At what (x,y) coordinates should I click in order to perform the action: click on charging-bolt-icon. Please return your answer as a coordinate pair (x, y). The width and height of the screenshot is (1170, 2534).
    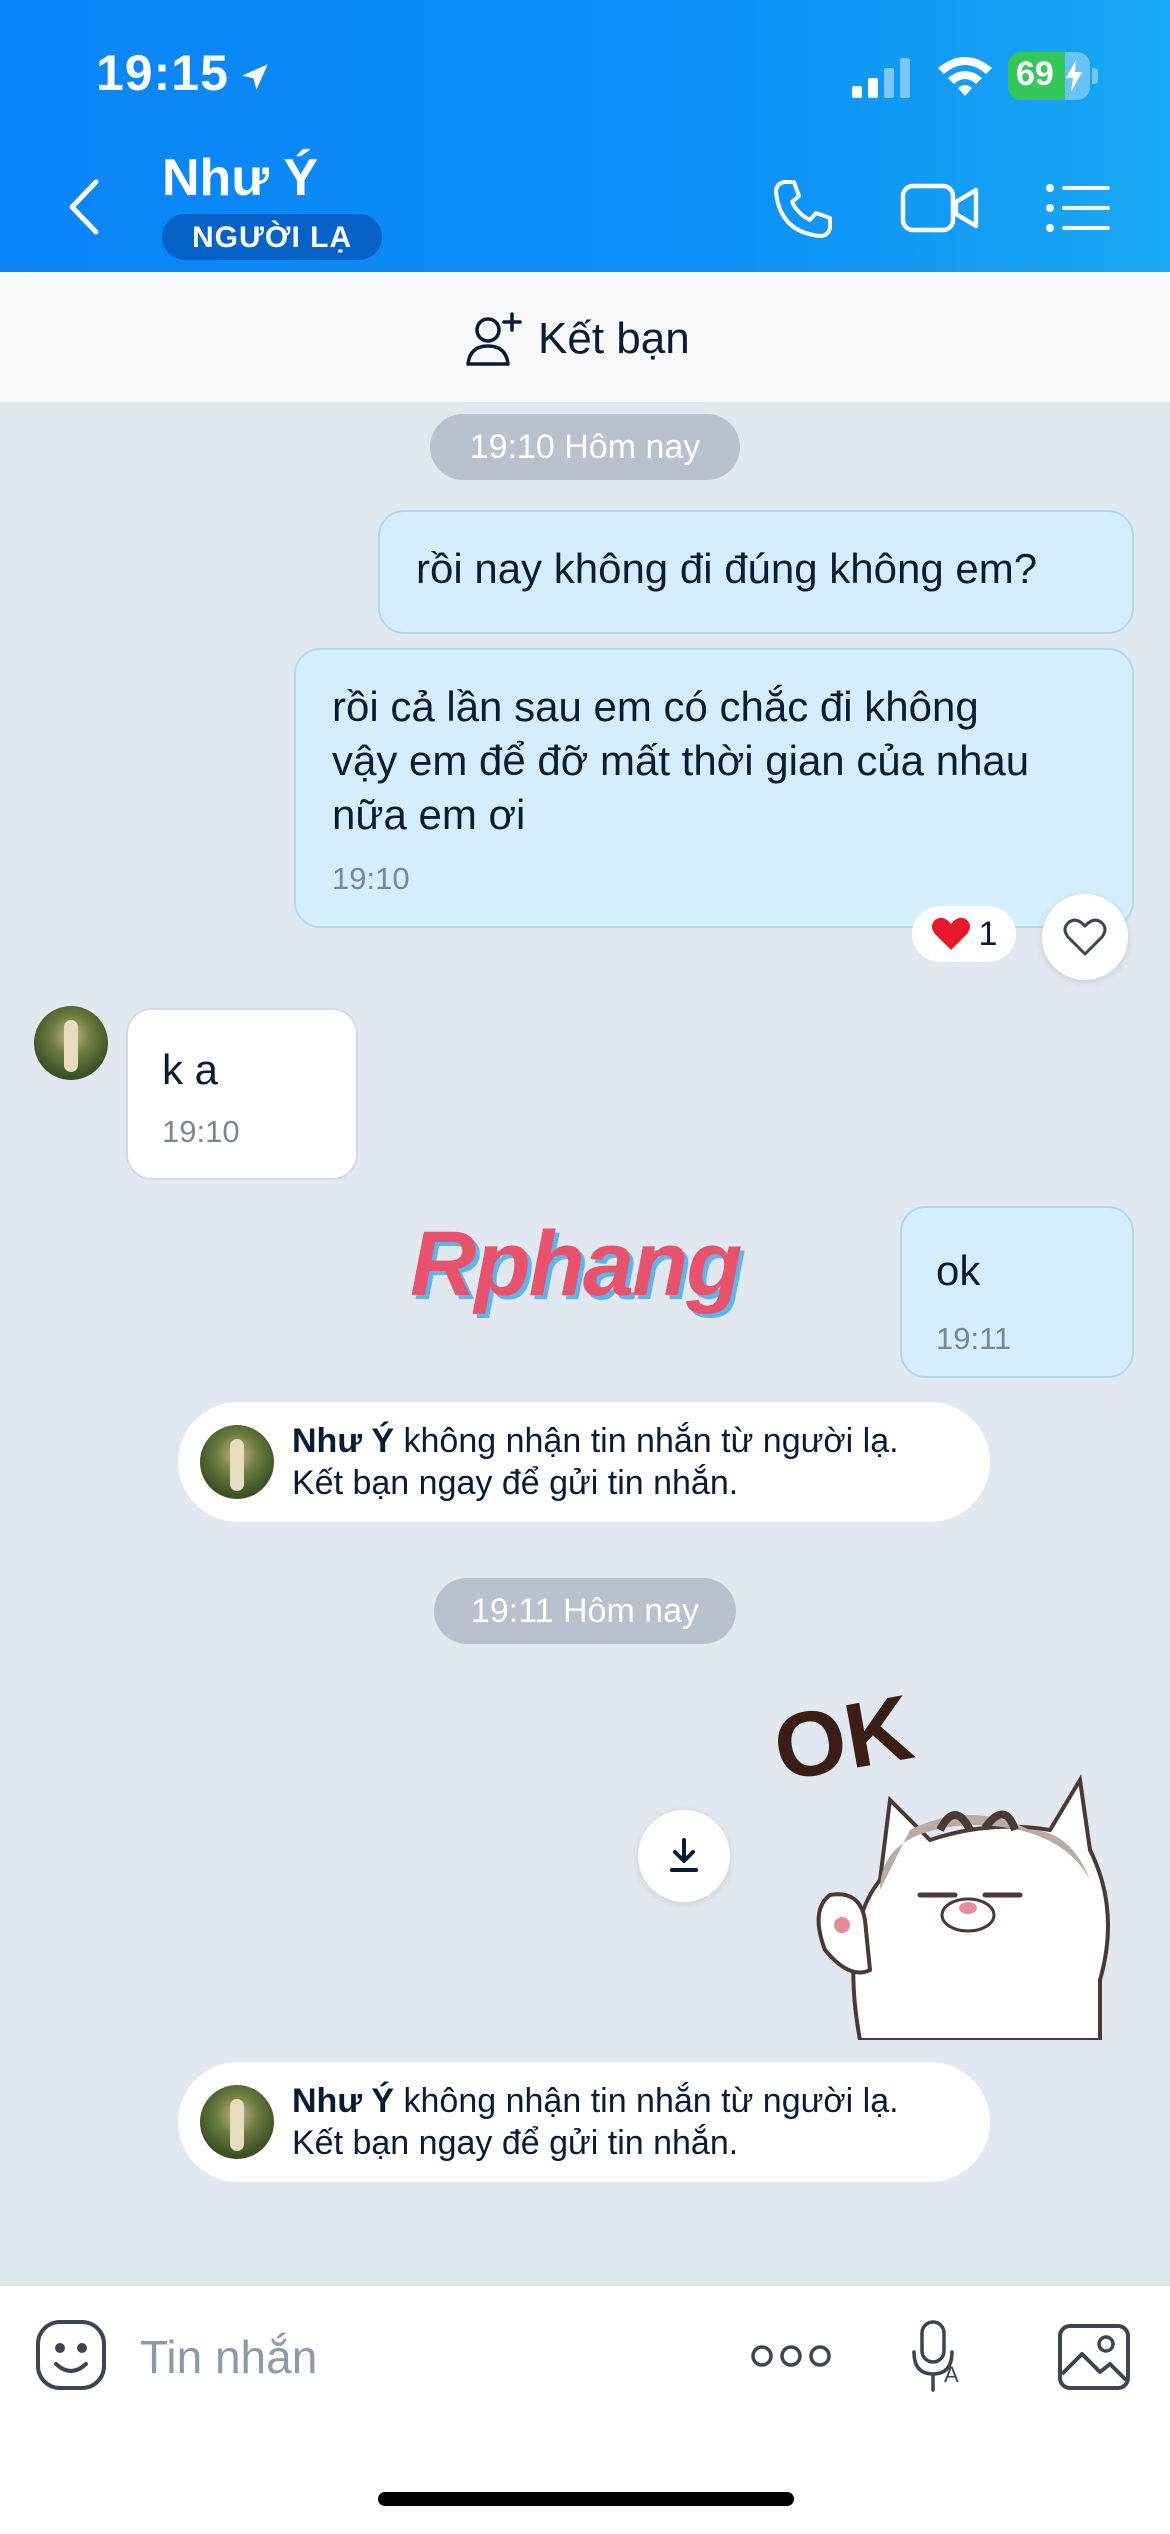
    Looking at the image, I should click on (1074, 76).